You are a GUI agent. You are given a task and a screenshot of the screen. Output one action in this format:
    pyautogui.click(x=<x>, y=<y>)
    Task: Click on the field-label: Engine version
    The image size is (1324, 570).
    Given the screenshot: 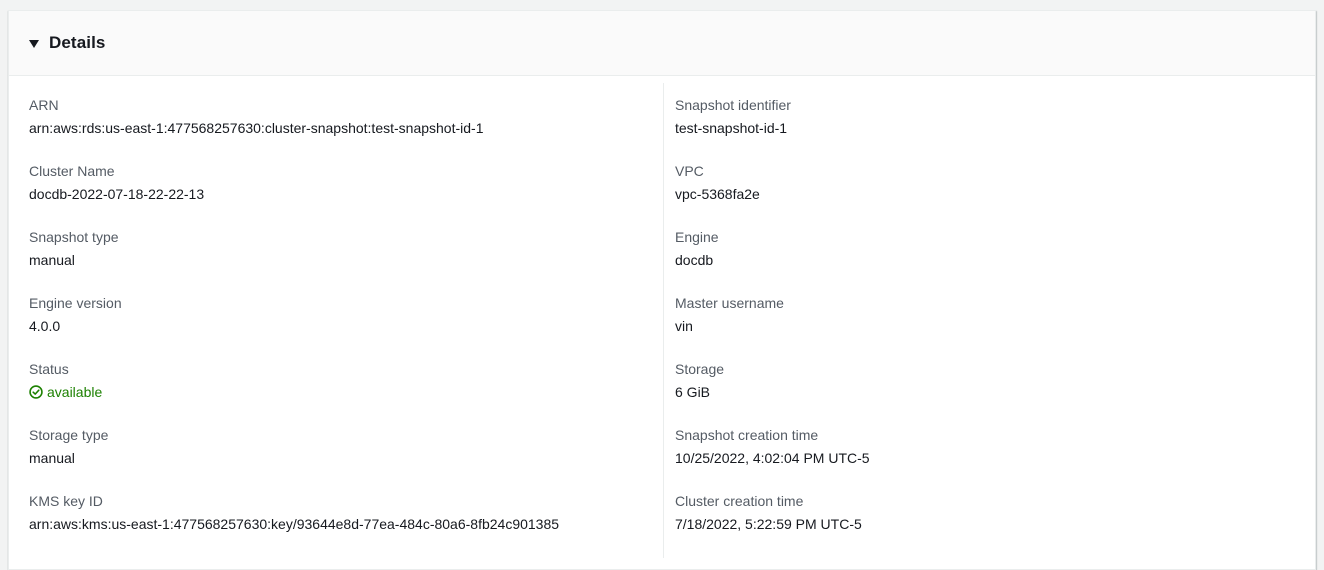 What is the action you would take?
    pyautogui.click(x=75, y=303)
    